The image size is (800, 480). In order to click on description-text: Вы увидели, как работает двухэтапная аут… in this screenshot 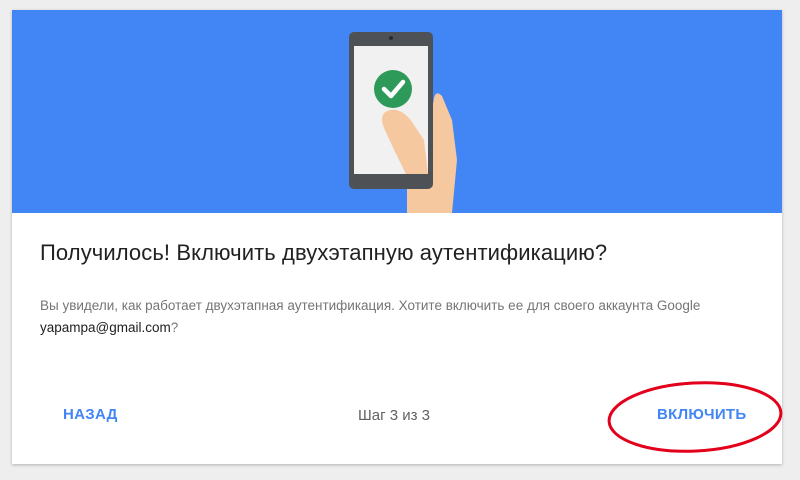, I will do `click(370, 305)`.